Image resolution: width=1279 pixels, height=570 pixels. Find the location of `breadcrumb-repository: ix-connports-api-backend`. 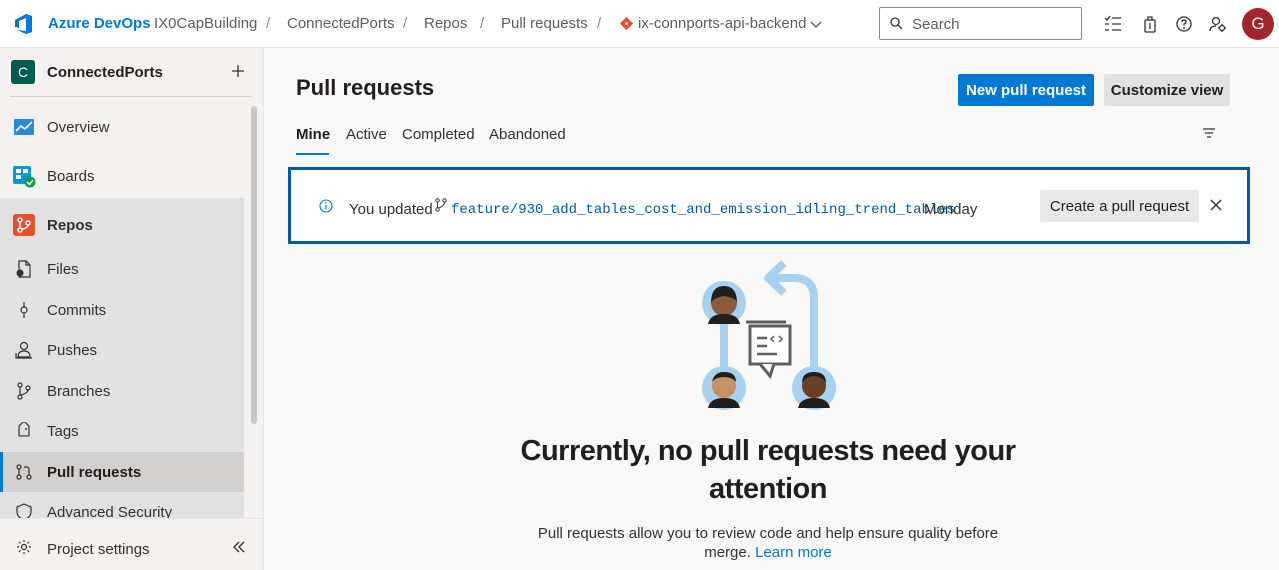

breadcrumb-repository: ix-connports-api-backend is located at coordinates (722, 23).